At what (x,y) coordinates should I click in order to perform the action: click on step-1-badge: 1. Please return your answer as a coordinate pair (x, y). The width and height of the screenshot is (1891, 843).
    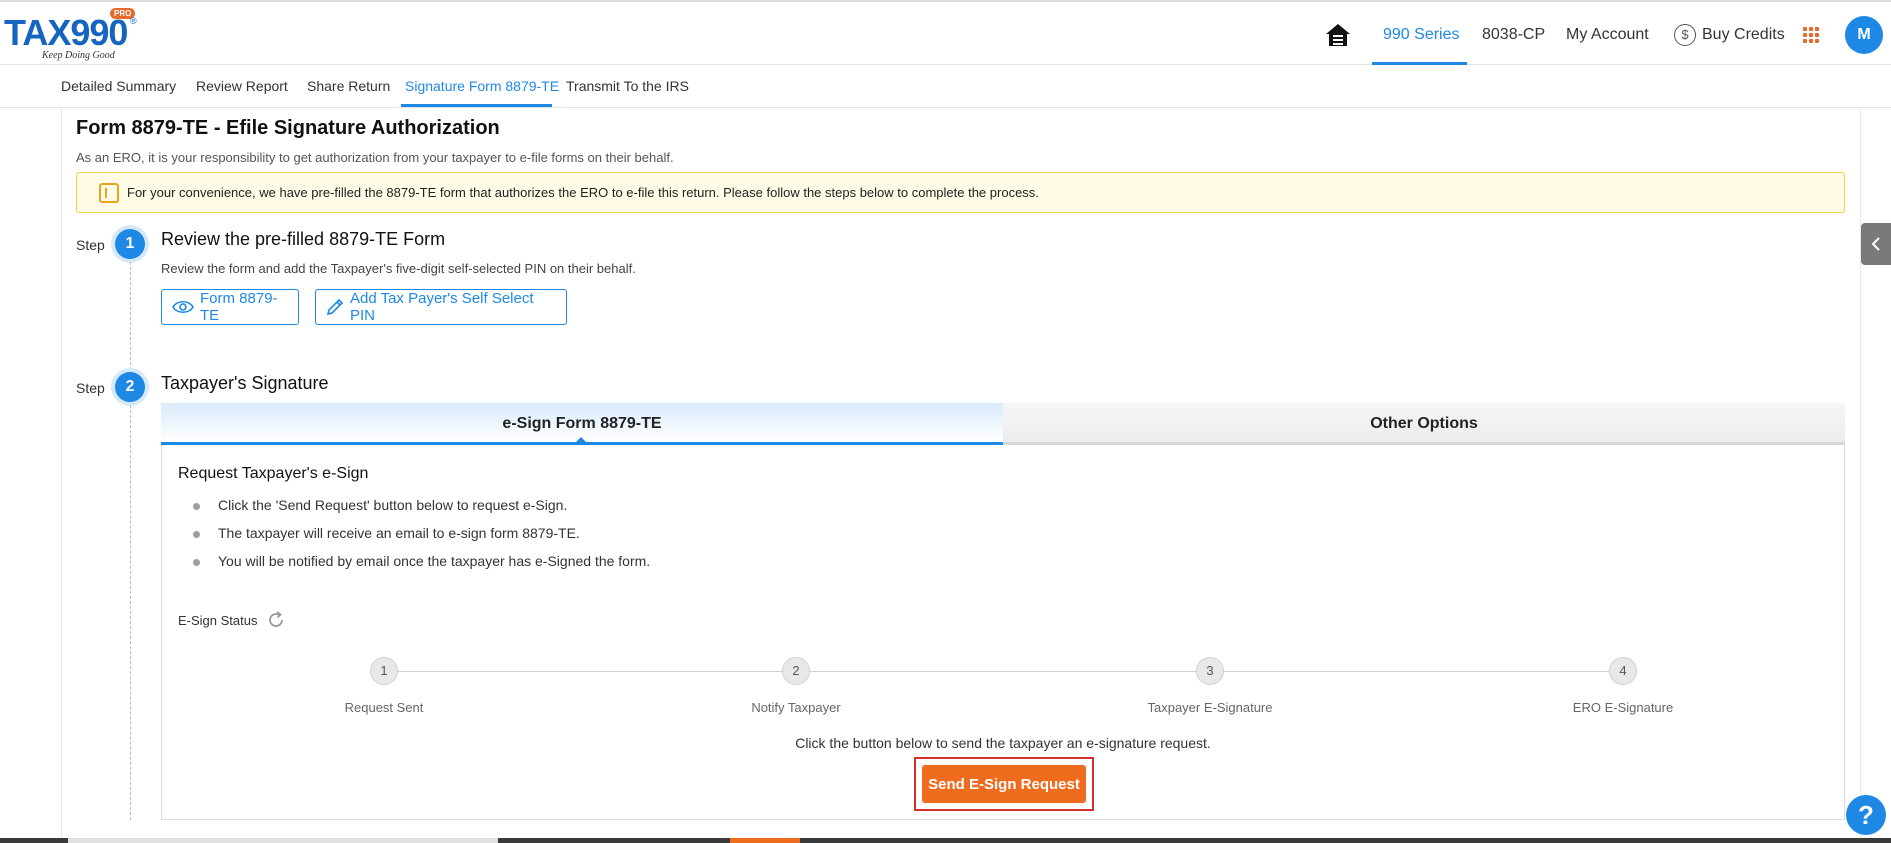
    Looking at the image, I should click on (130, 244).